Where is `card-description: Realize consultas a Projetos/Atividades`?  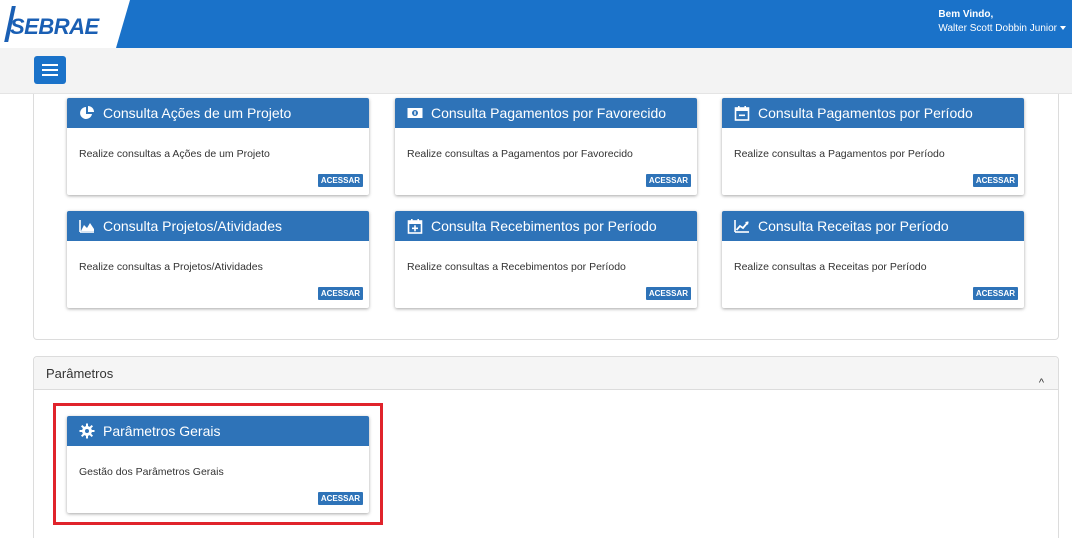 card-description: Realize consultas a Projetos/Atividades is located at coordinates (171, 267).